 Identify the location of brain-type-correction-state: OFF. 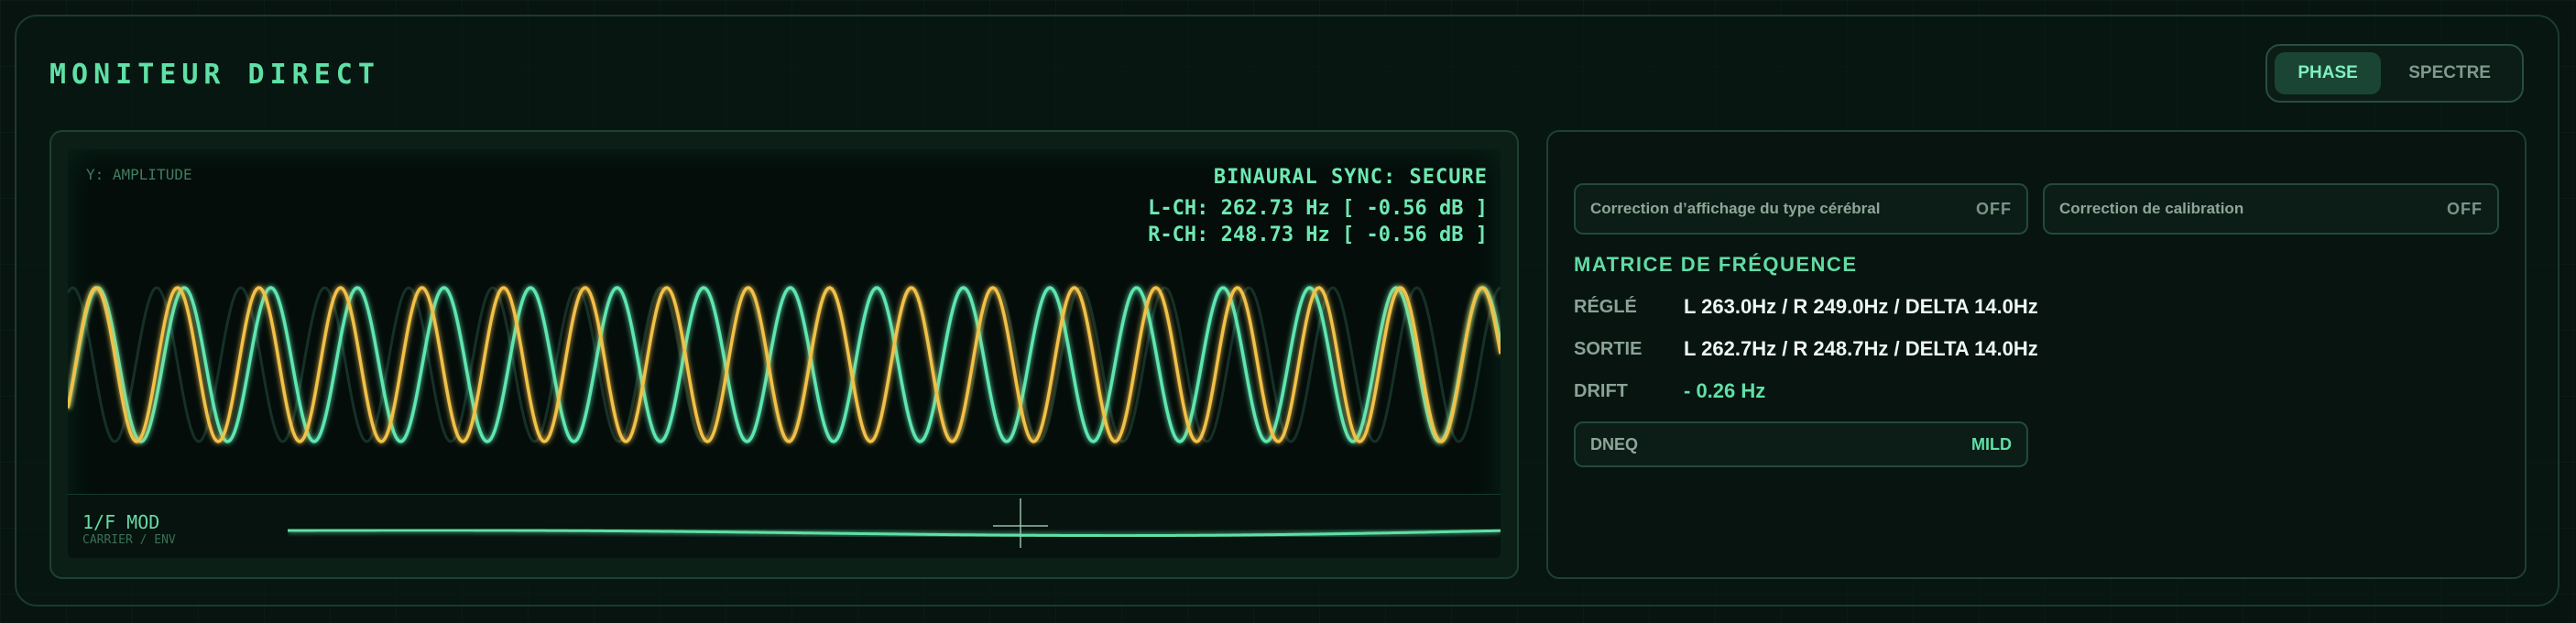
(1994, 208).